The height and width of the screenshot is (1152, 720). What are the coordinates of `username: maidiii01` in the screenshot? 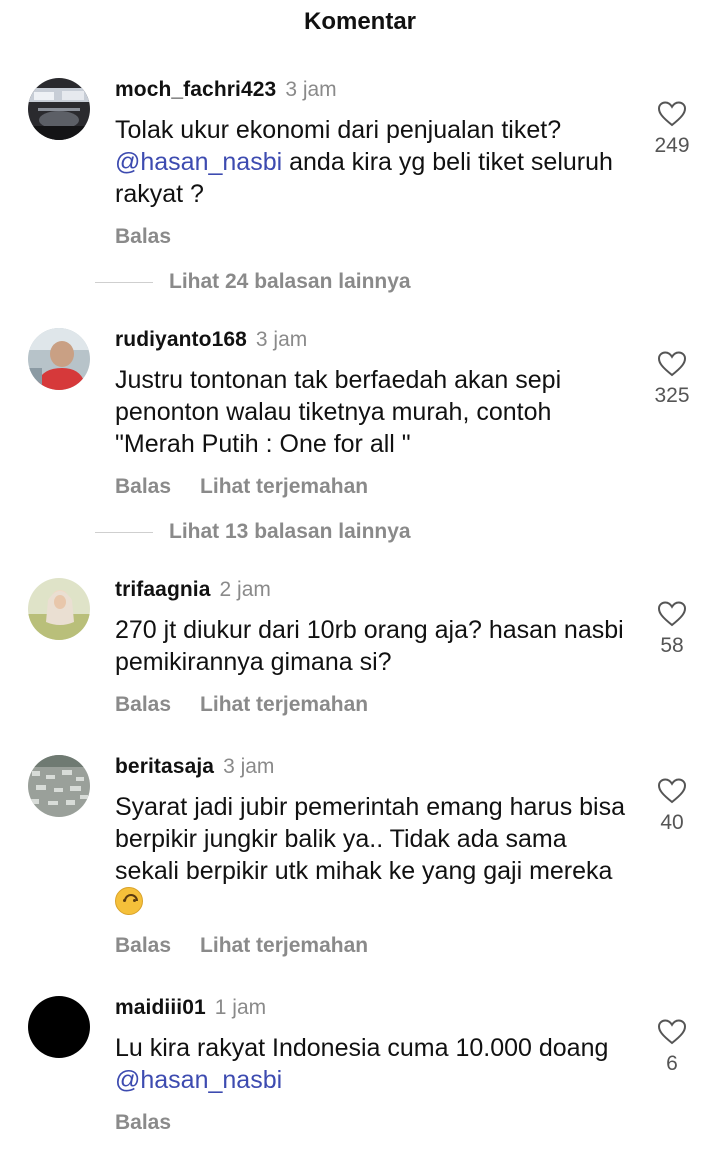 It's located at (160, 1008).